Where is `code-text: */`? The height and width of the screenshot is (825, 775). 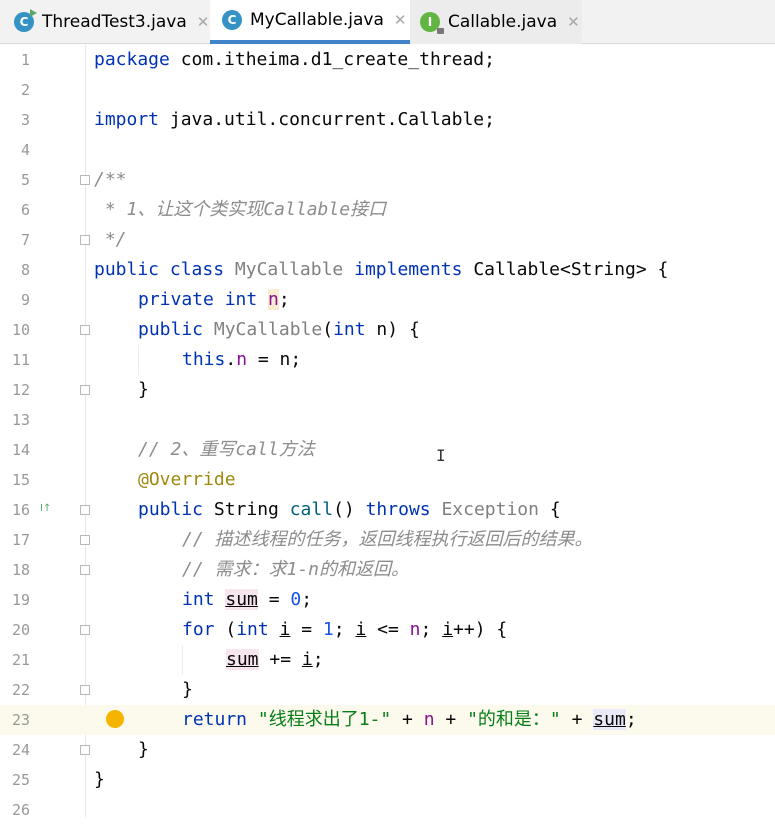
code-text: */ is located at coordinates (110, 240).